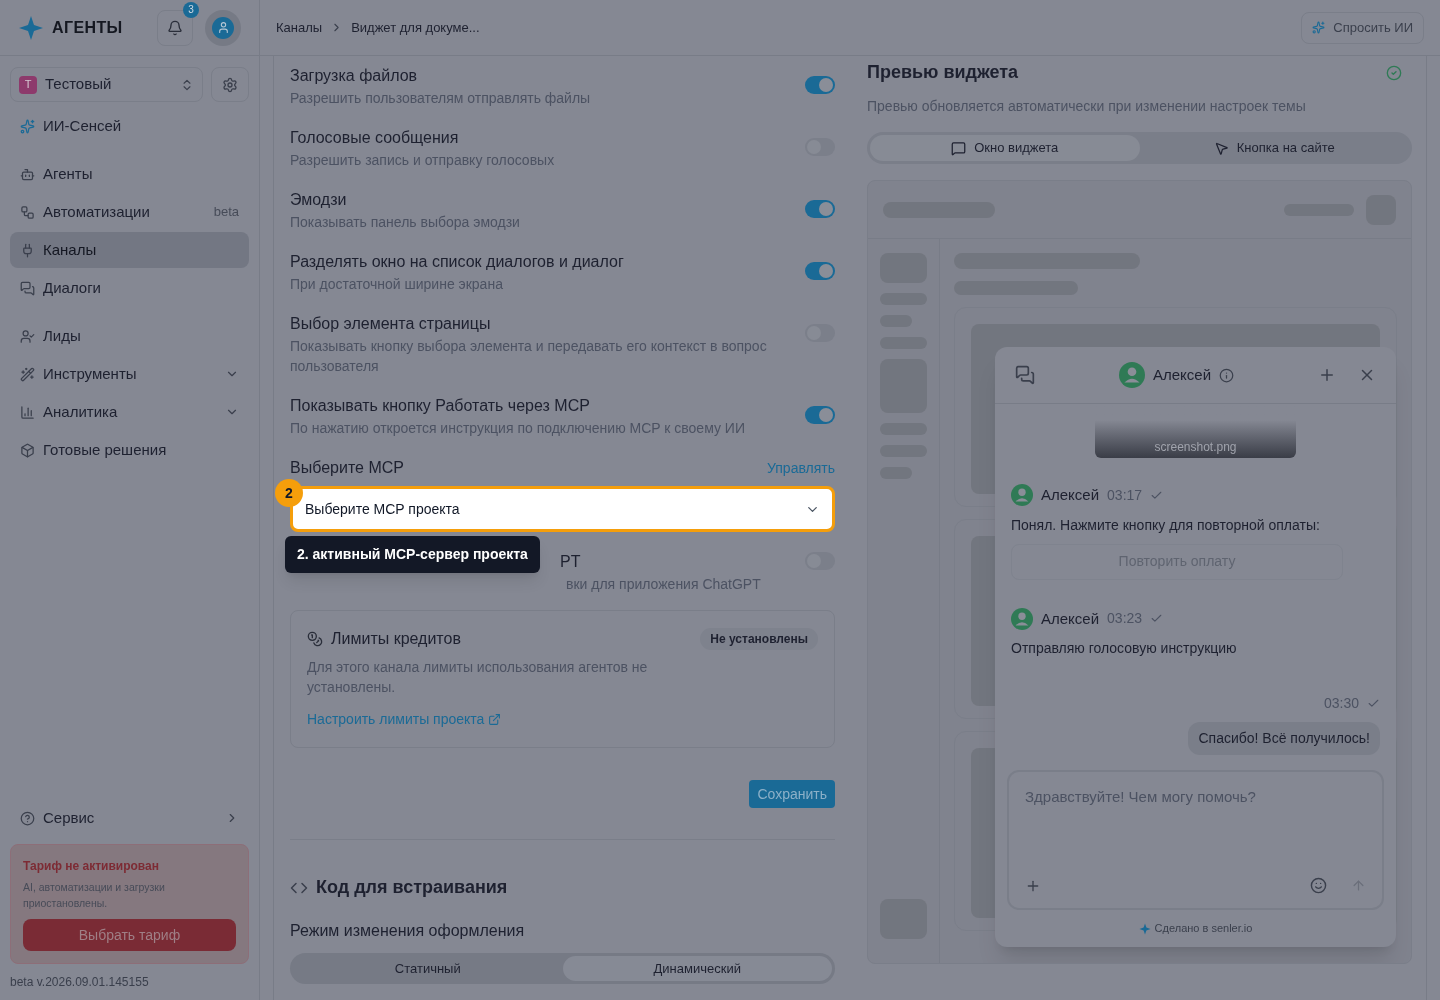 The image size is (1440, 1000). I want to click on plus-icon, so click(1327, 375).